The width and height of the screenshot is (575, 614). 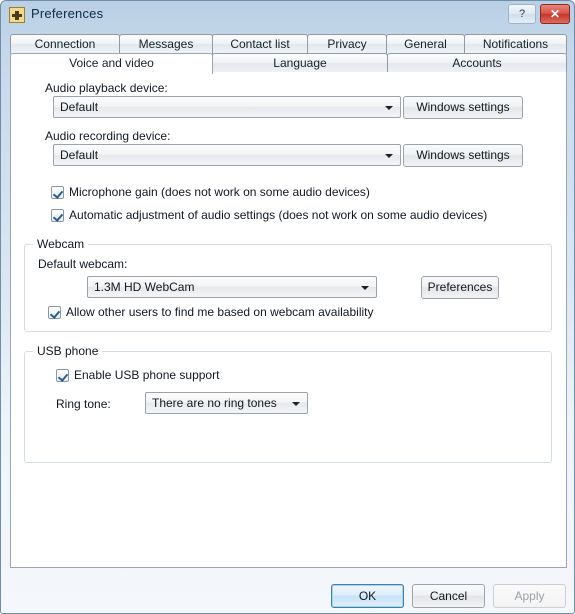 I want to click on app-icon, so click(x=17, y=15).